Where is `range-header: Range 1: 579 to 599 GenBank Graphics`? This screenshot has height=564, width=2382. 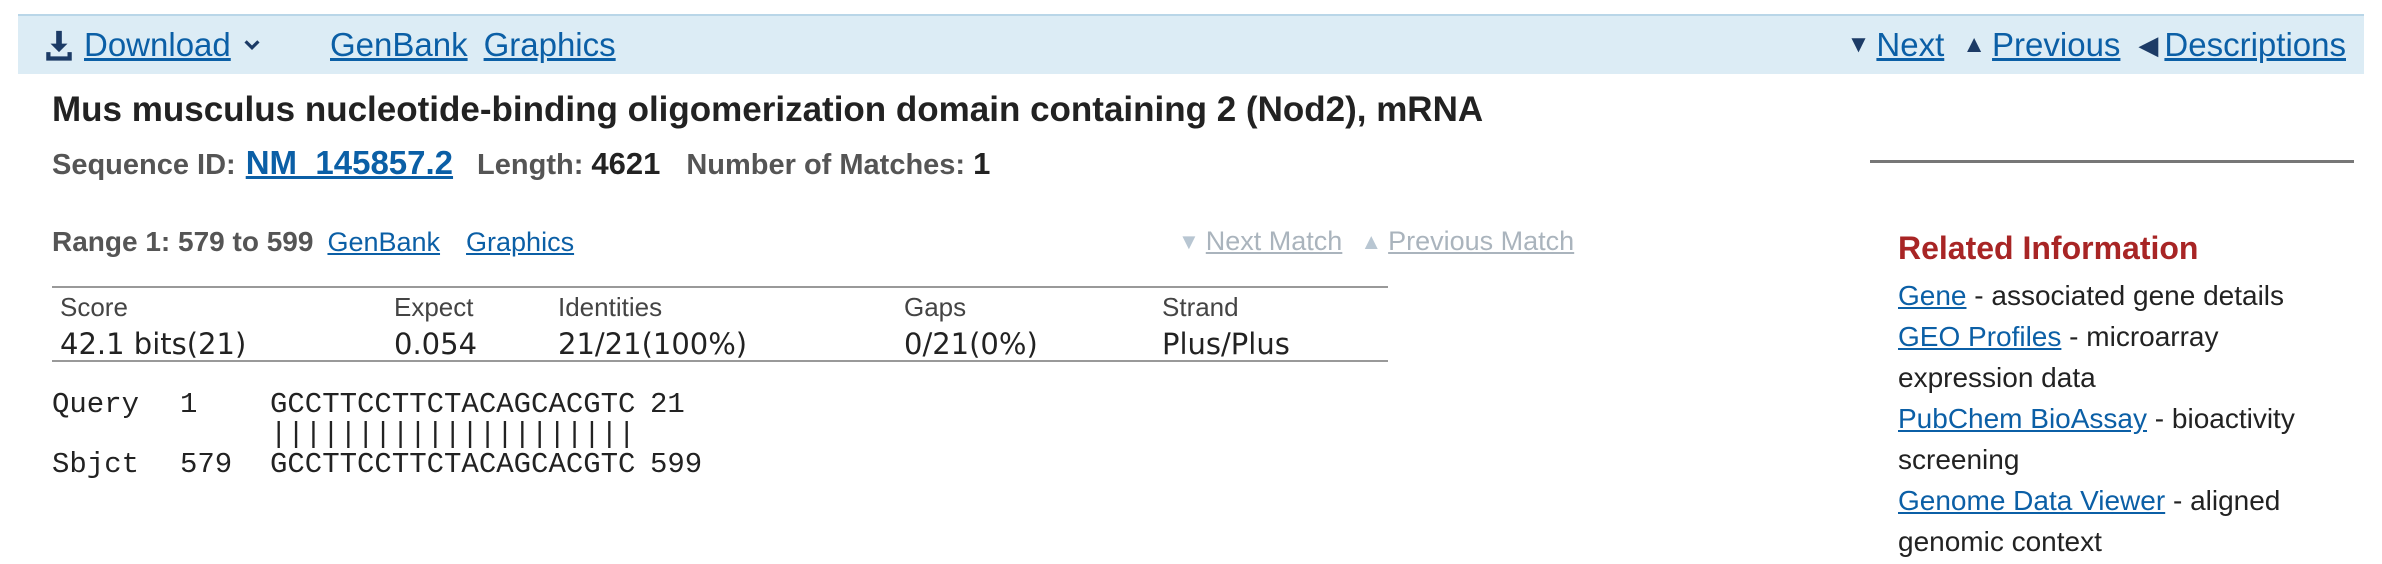 range-header: Range 1: 579 to 599 GenBank Graphics is located at coordinates (313, 242).